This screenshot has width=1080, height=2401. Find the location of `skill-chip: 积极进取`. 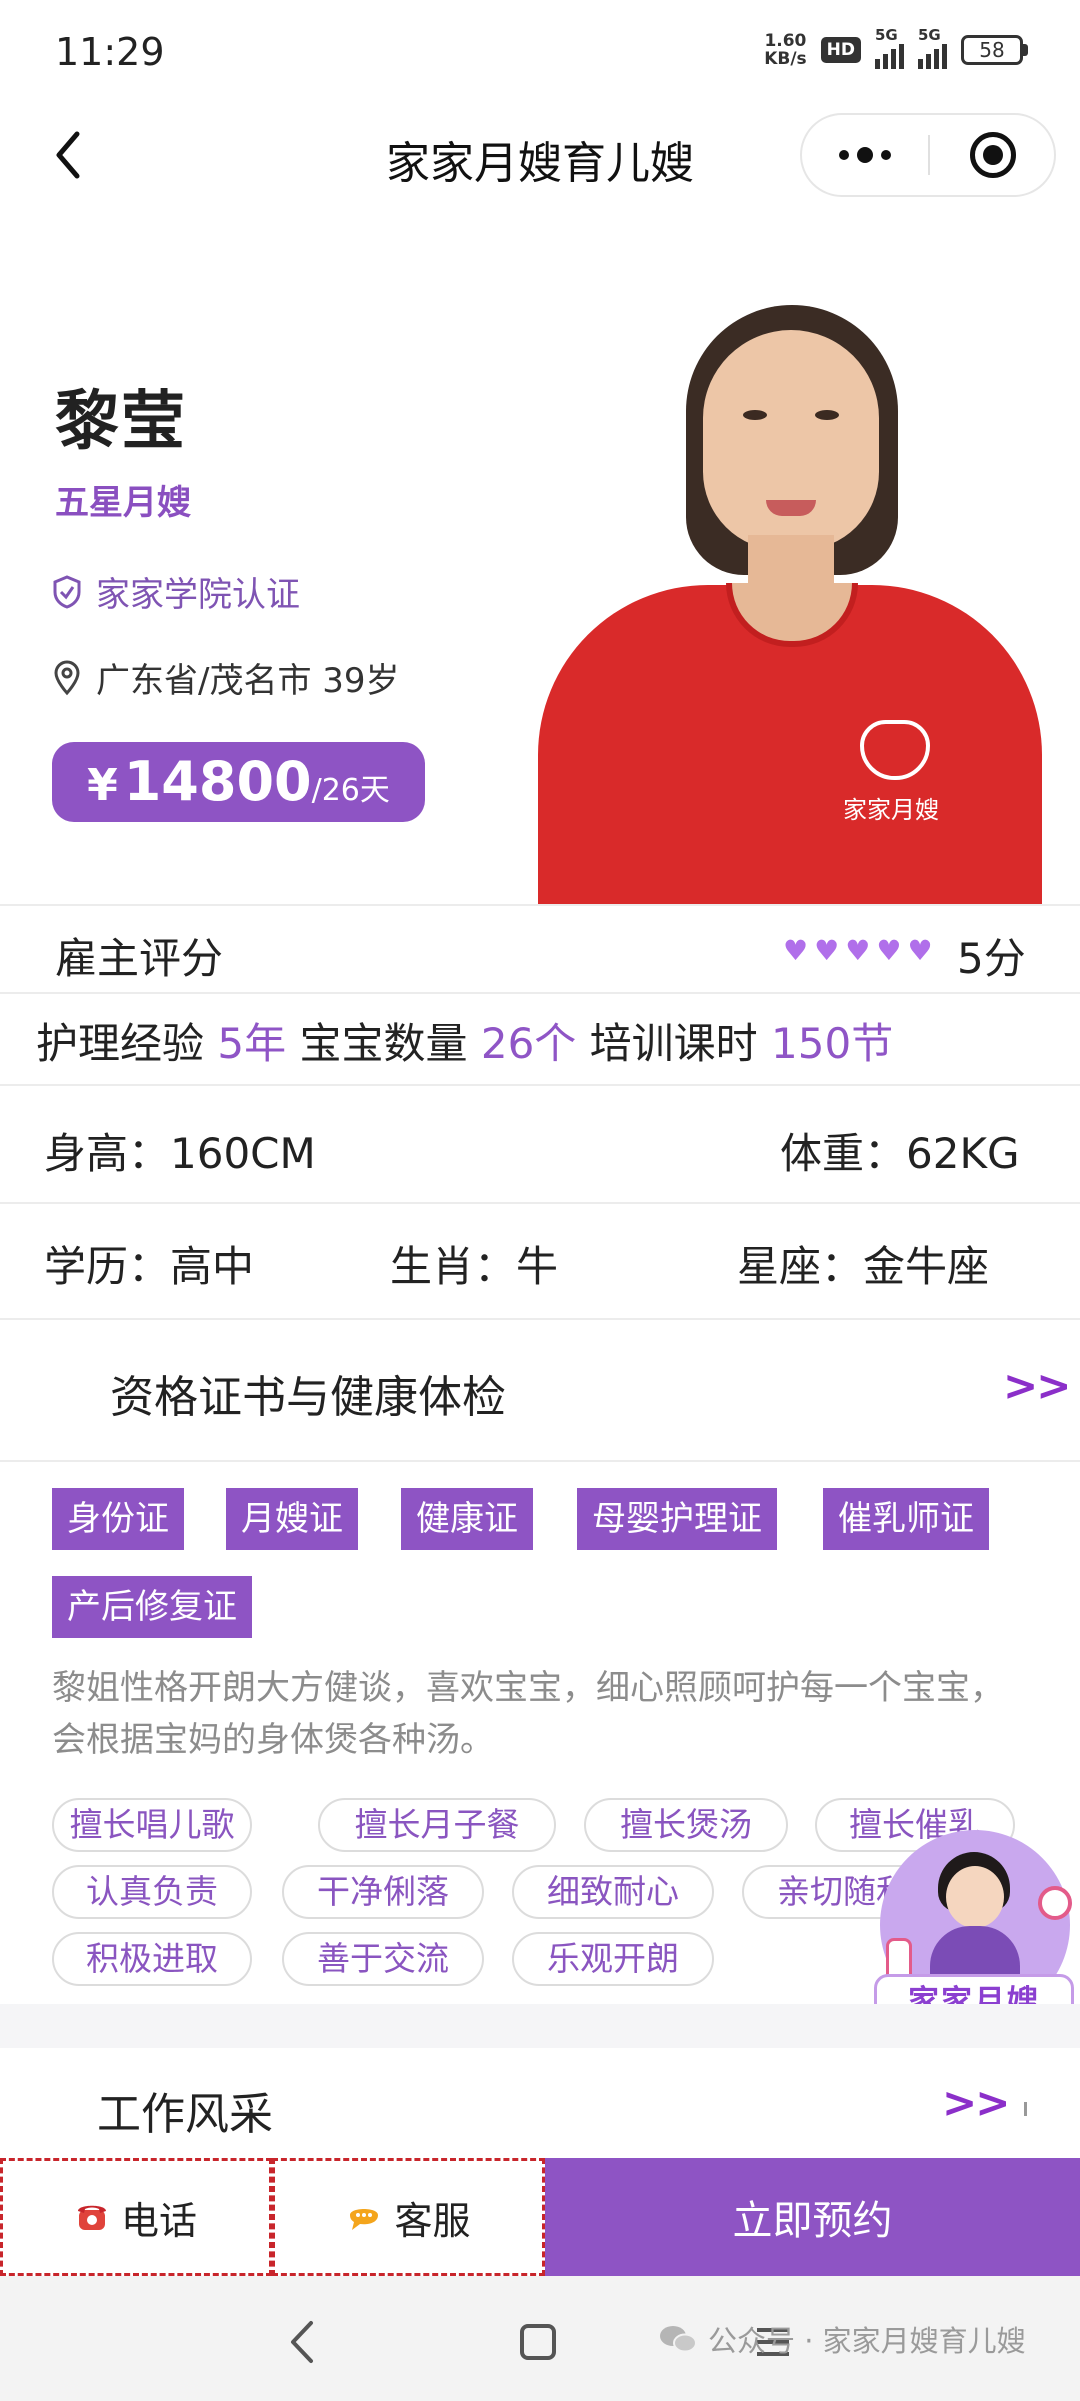

skill-chip: 积极进取 is located at coordinates (152, 1959).